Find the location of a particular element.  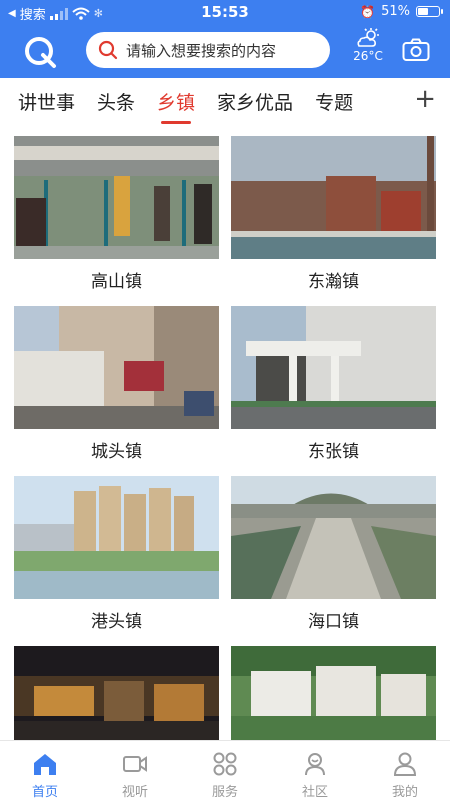

town-card: 东张镇 is located at coordinates (333, 390).